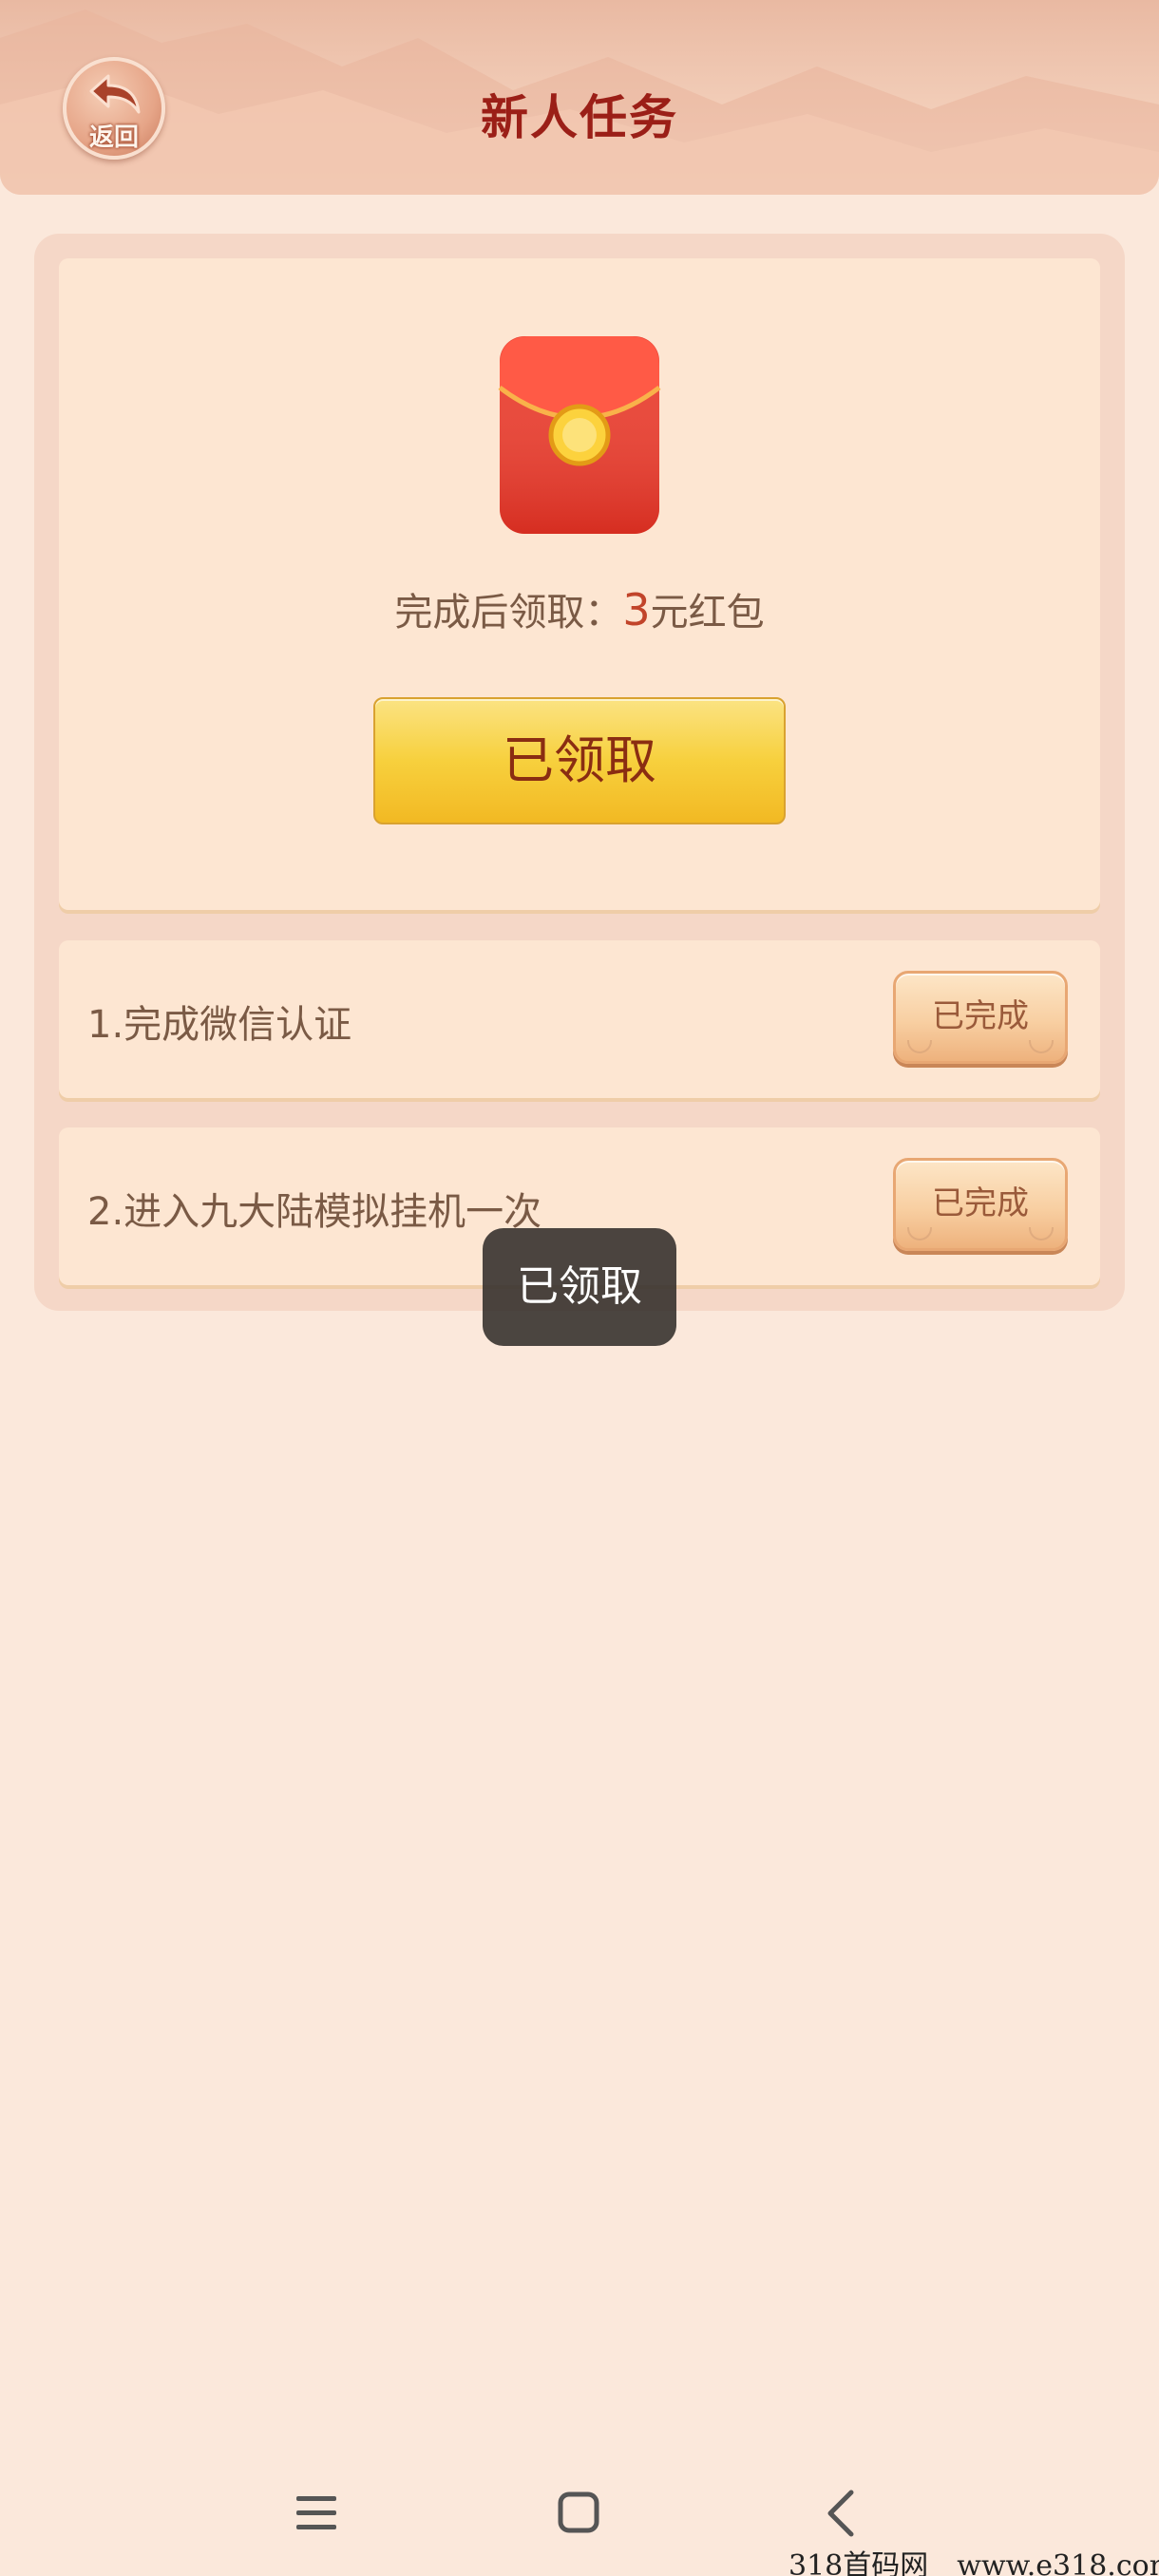 The width and height of the screenshot is (1159, 2576). Describe the element at coordinates (314, 1212) in the screenshot. I see `task-title: 2.进入九大陆模拟挂机一次` at that location.